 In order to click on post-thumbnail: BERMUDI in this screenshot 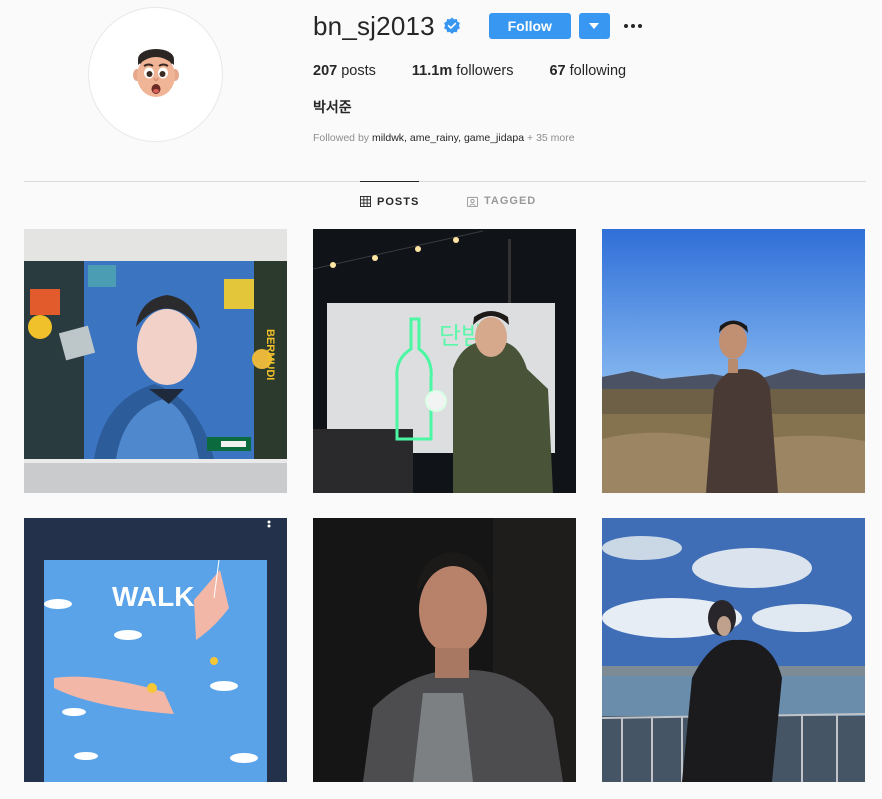, I will do `click(155, 361)`.